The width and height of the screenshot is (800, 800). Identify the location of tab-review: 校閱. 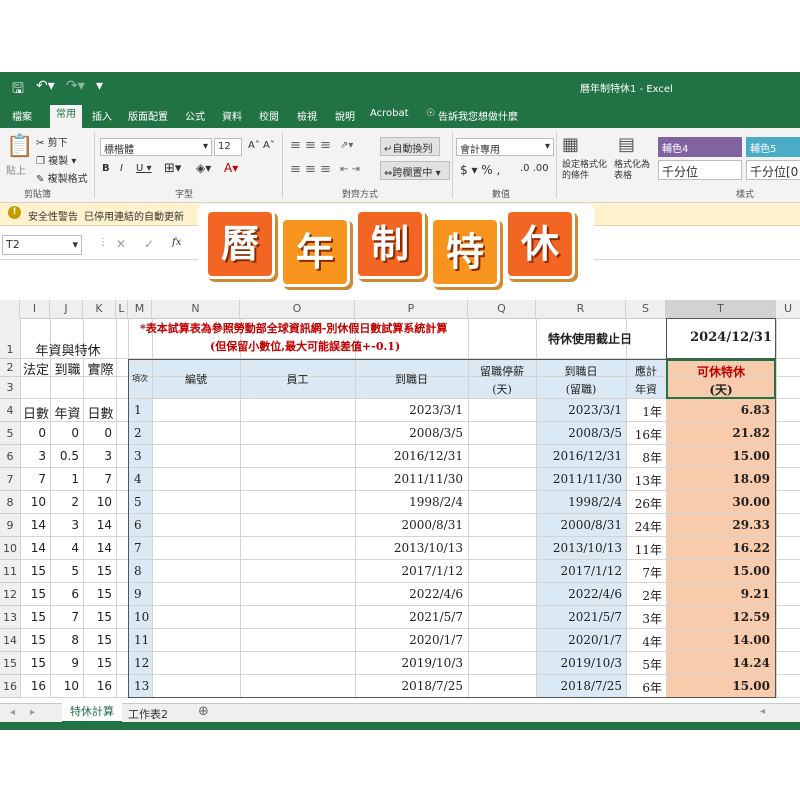
(269, 115).